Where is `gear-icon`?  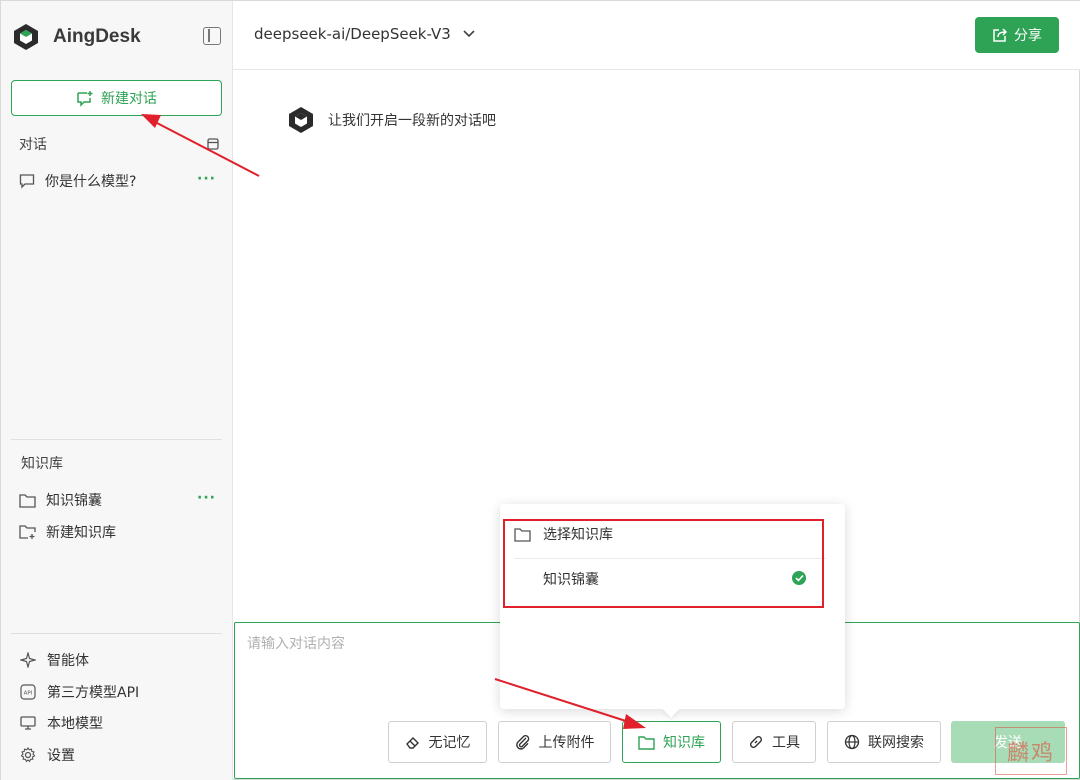 gear-icon is located at coordinates (28, 755).